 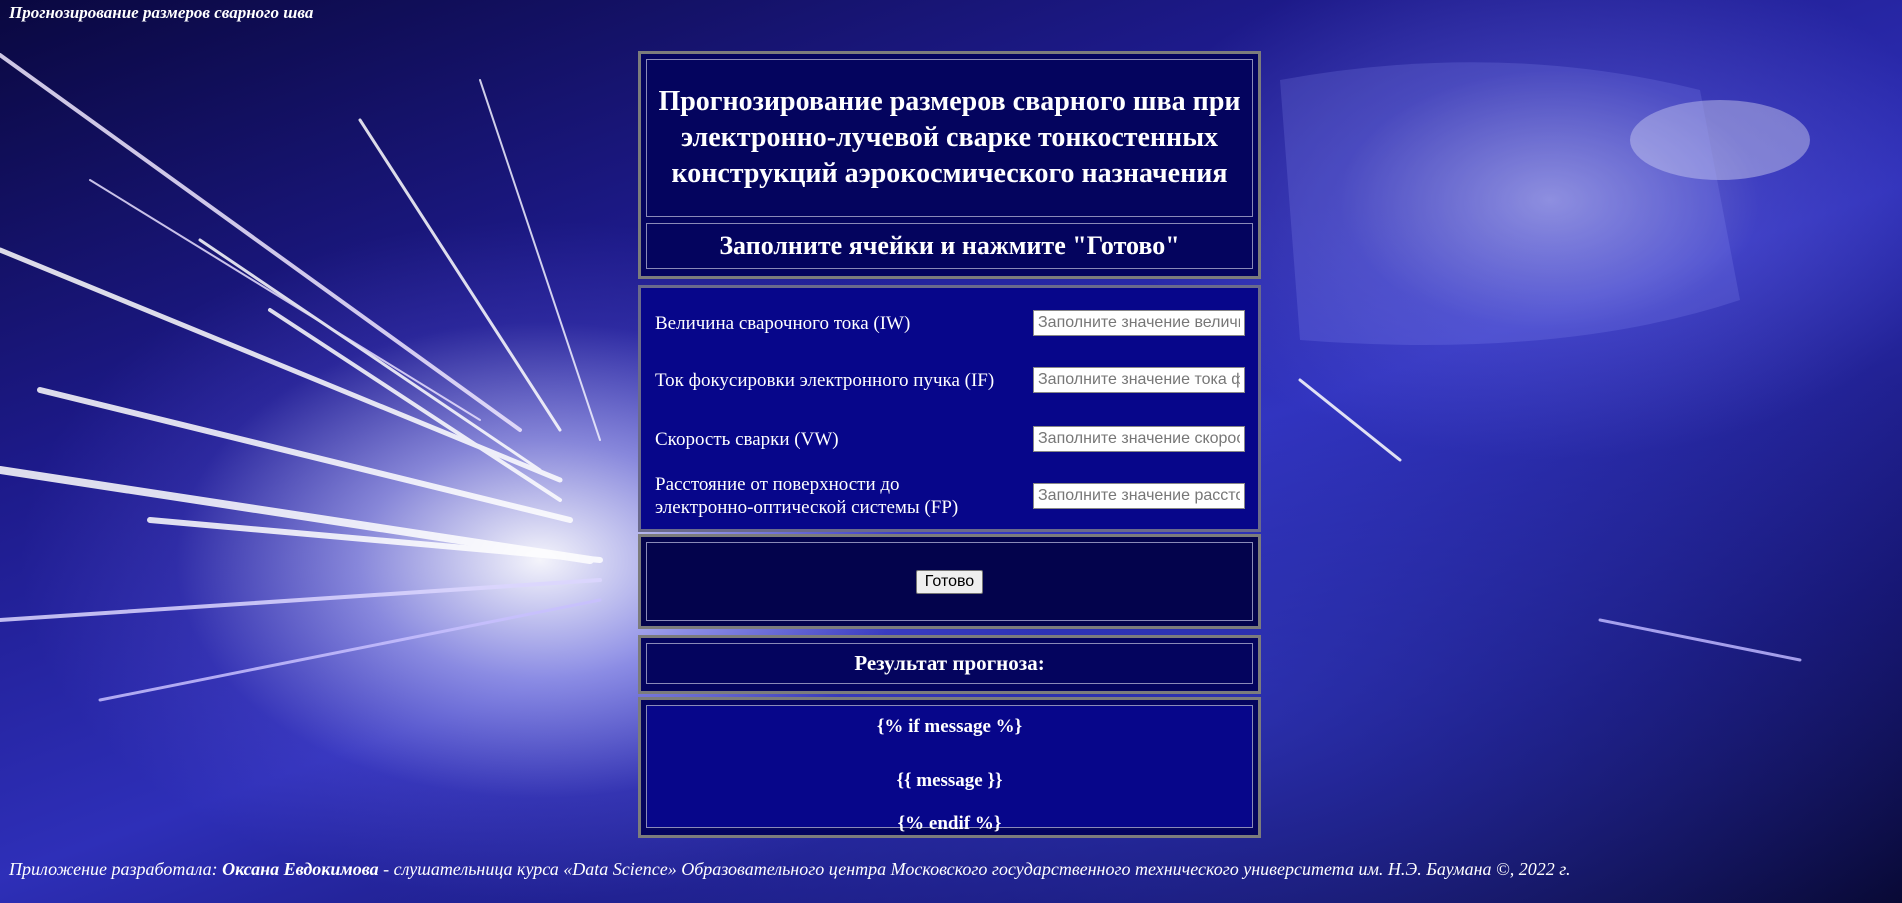 I want to click on submit-button: Готово, so click(x=949, y=581).